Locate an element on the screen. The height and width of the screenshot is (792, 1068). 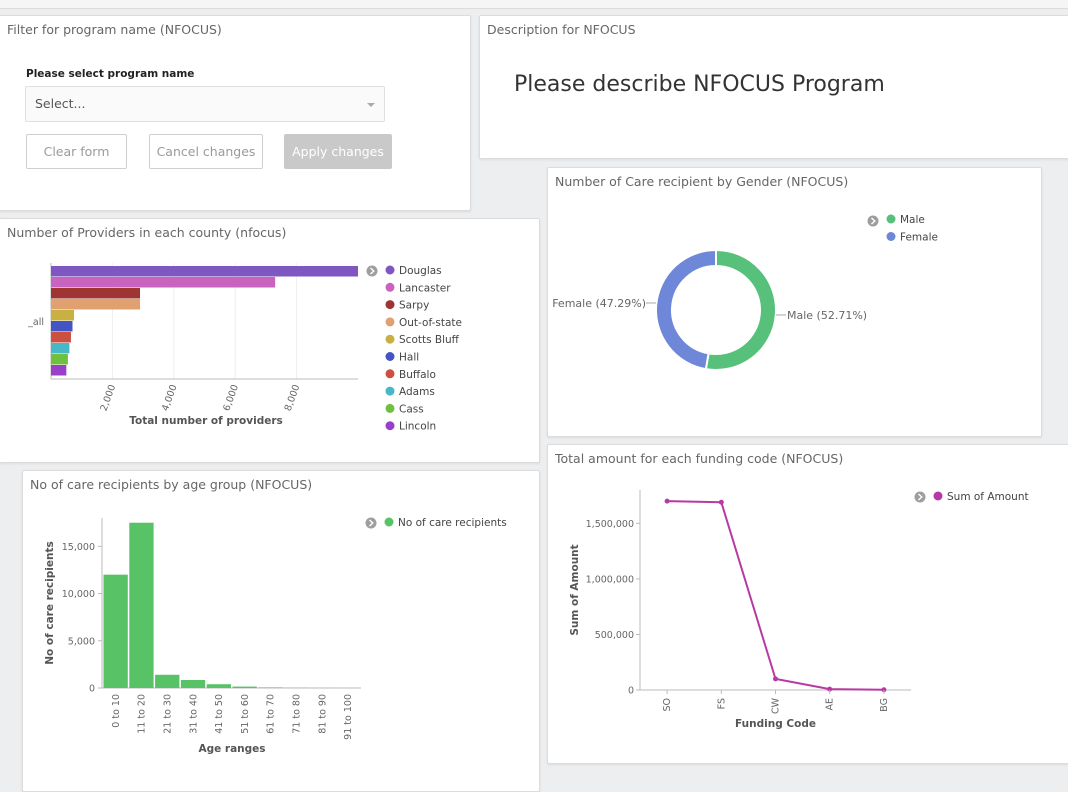
series-line is located at coordinates (775, 595).